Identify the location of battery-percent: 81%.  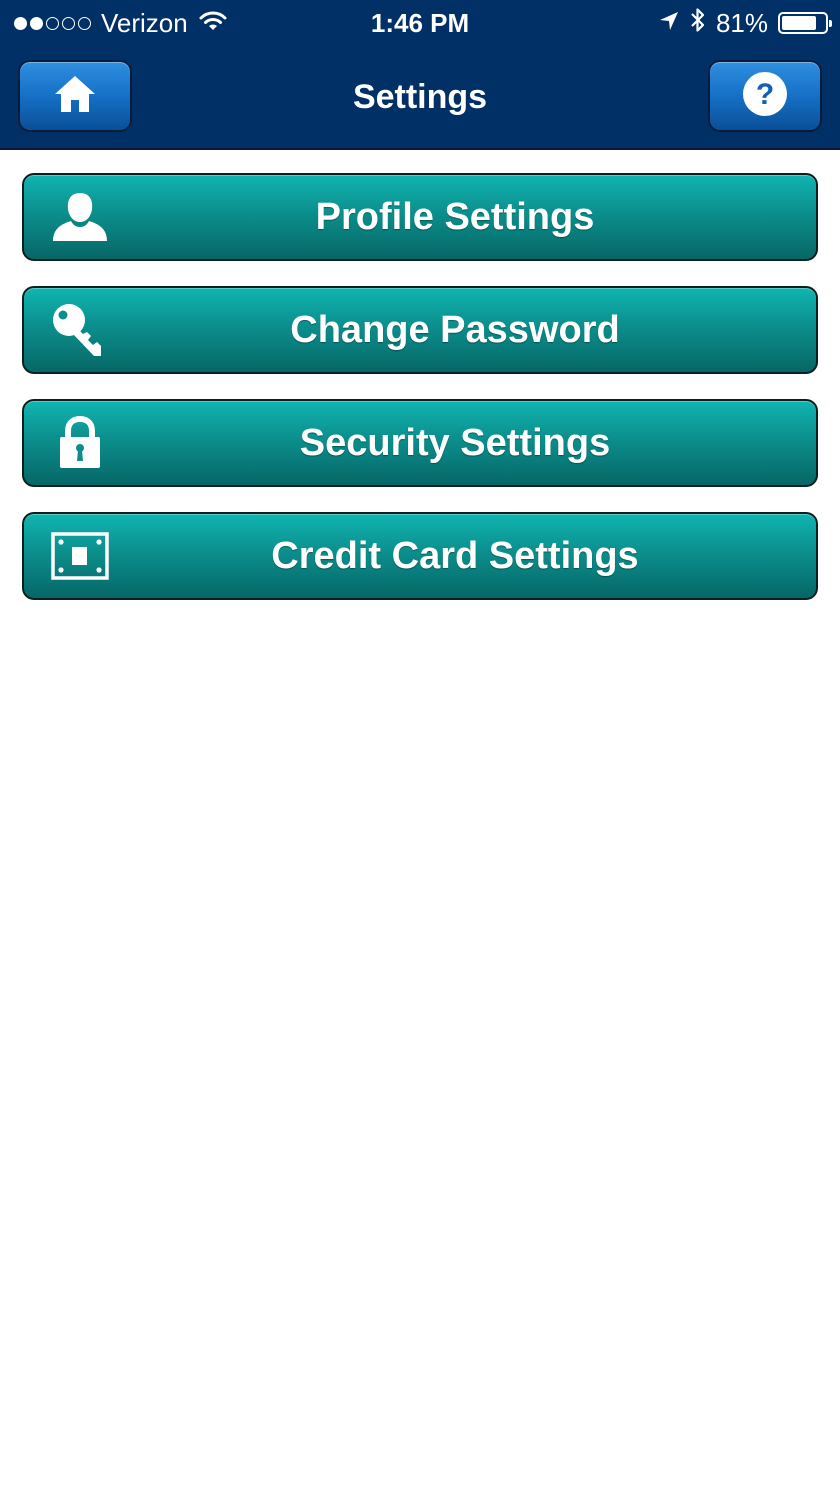
(741, 22).